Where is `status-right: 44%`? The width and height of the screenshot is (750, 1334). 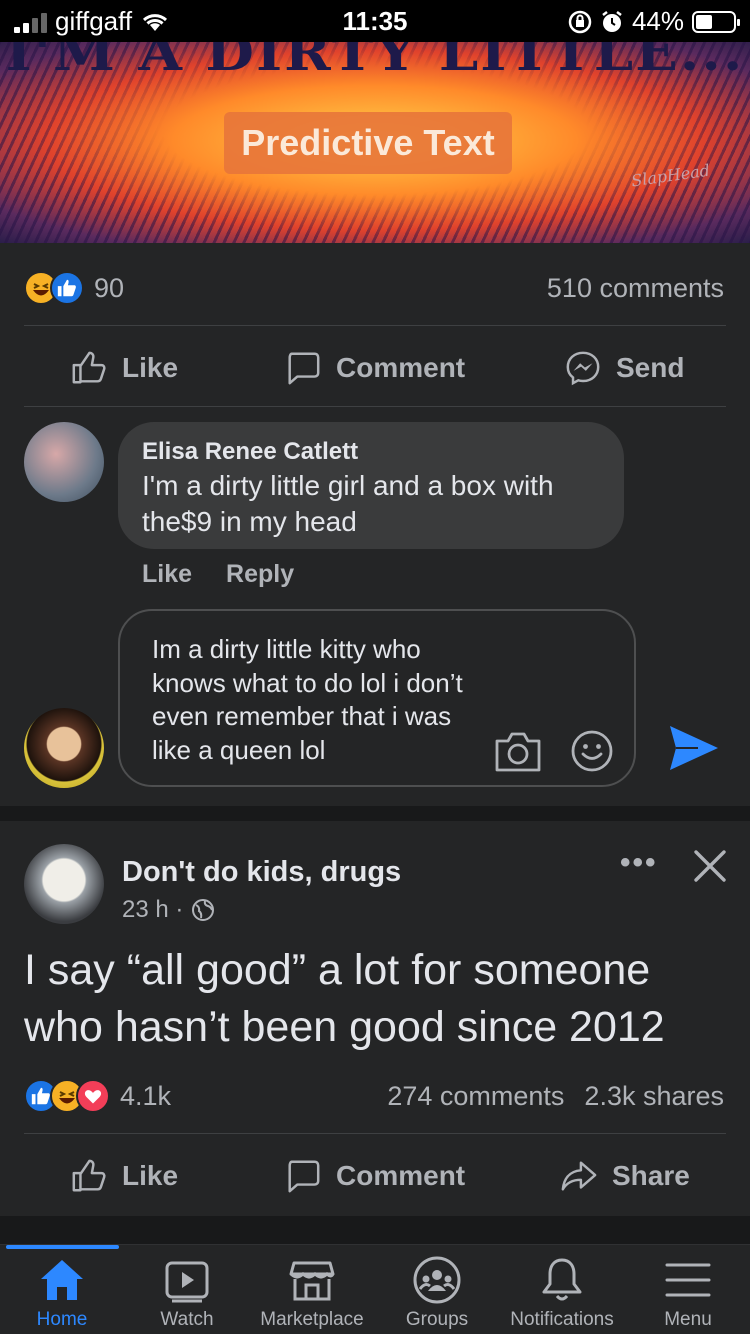 status-right: 44% is located at coordinates (654, 21).